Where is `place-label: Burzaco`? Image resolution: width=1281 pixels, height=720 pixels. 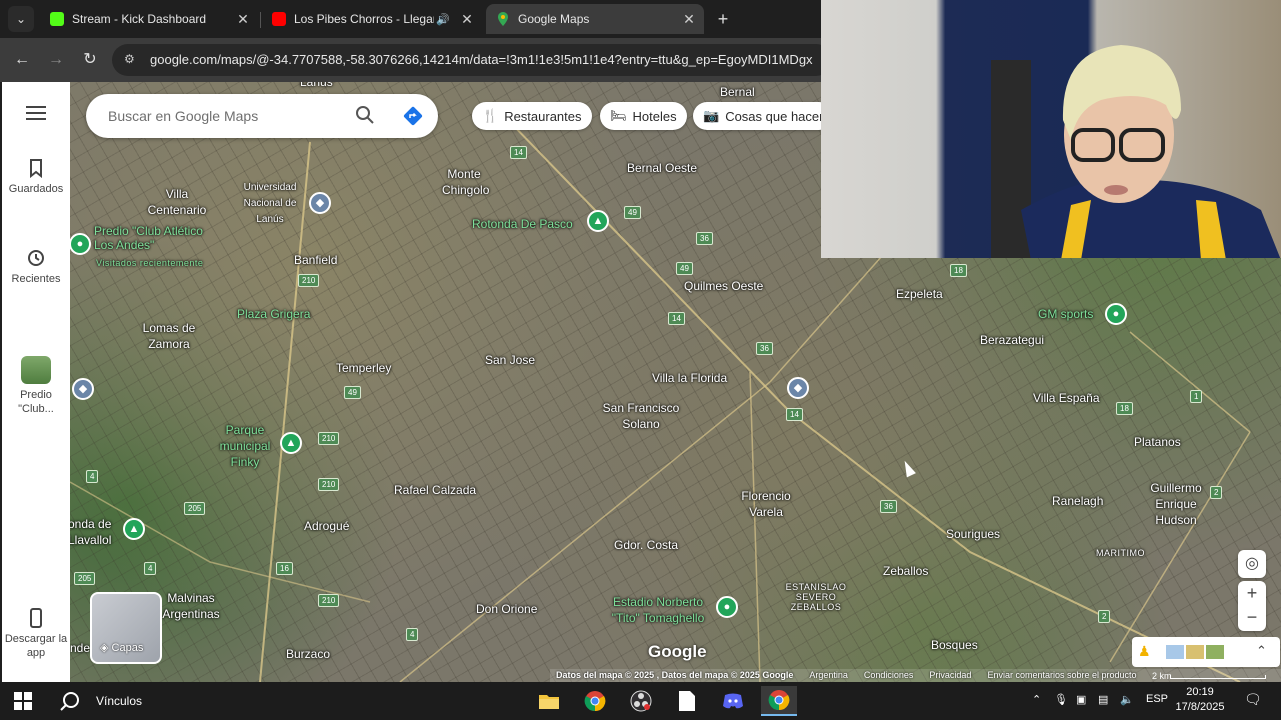 place-label: Burzaco is located at coordinates (308, 654).